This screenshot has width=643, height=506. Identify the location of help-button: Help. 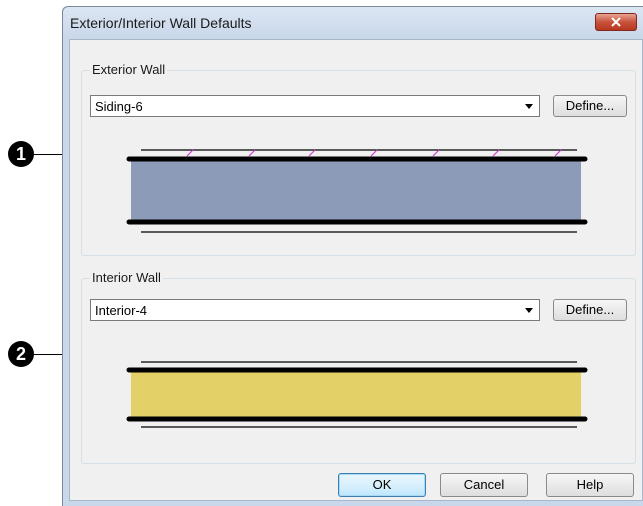
(590, 485).